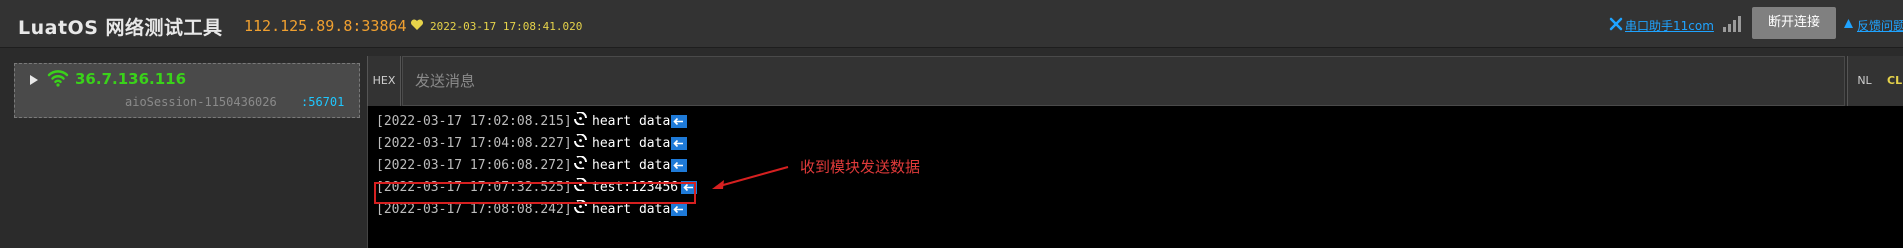 This screenshot has height=248, width=1903. I want to click on feedback-icon, so click(1848, 23).